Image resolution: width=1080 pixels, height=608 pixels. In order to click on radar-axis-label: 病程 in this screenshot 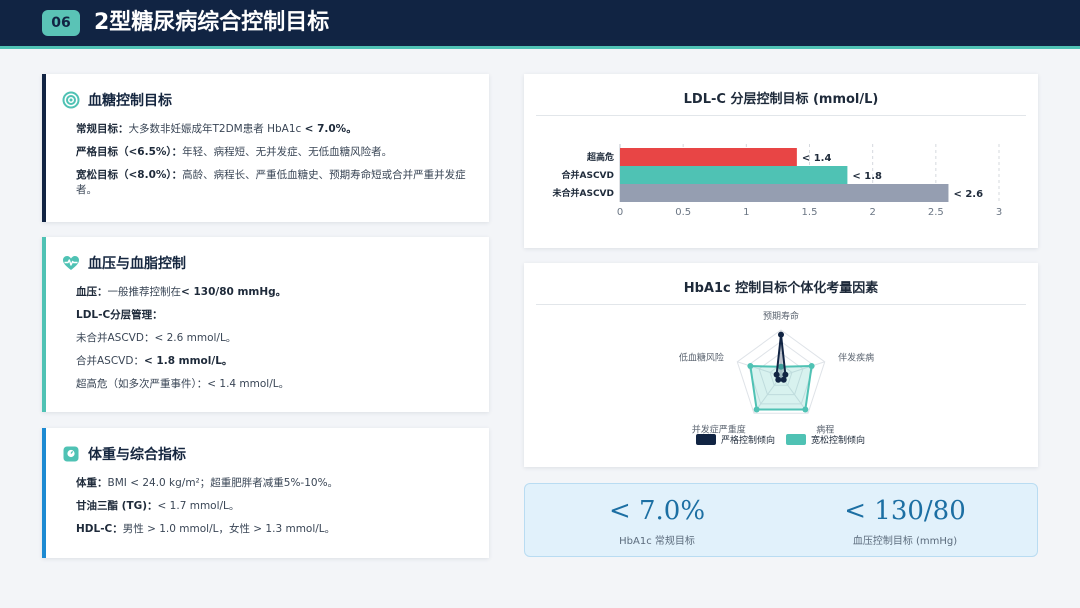, I will do `click(825, 430)`.